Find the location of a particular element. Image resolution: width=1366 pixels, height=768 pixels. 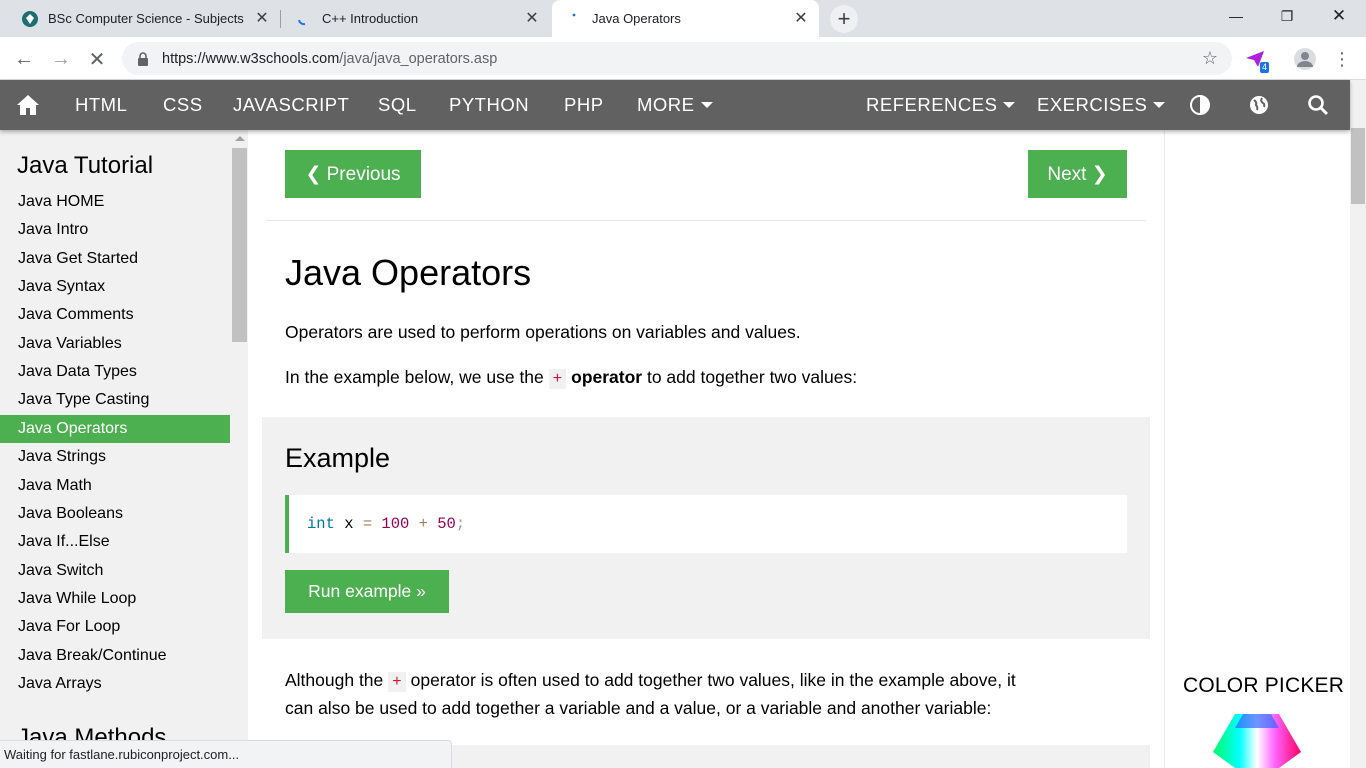

home-button is located at coordinates (28, 105).